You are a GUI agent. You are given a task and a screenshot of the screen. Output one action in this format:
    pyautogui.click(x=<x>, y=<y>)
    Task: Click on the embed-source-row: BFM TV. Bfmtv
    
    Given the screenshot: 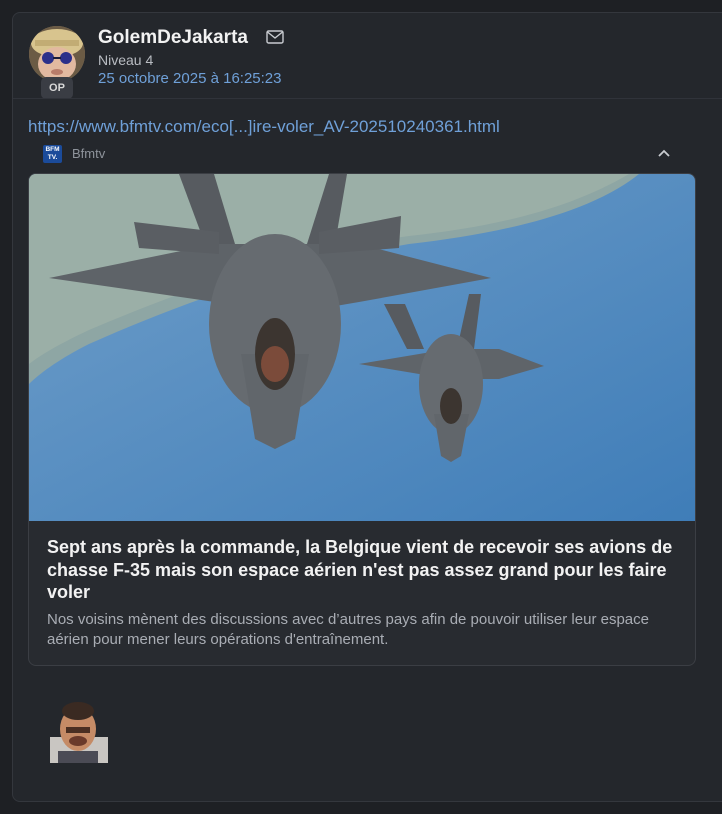 What is the action you would take?
    pyautogui.click(x=363, y=155)
    